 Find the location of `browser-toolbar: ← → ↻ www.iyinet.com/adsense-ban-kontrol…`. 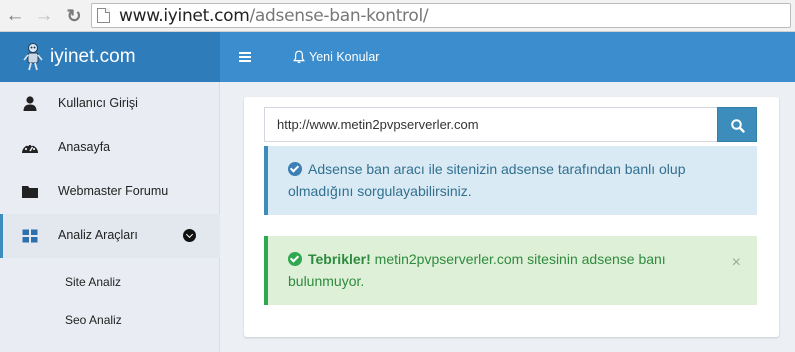

browser-toolbar: ← → ↻ www.iyinet.com/adsense-ban-kontrol… is located at coordinates (397, 16).